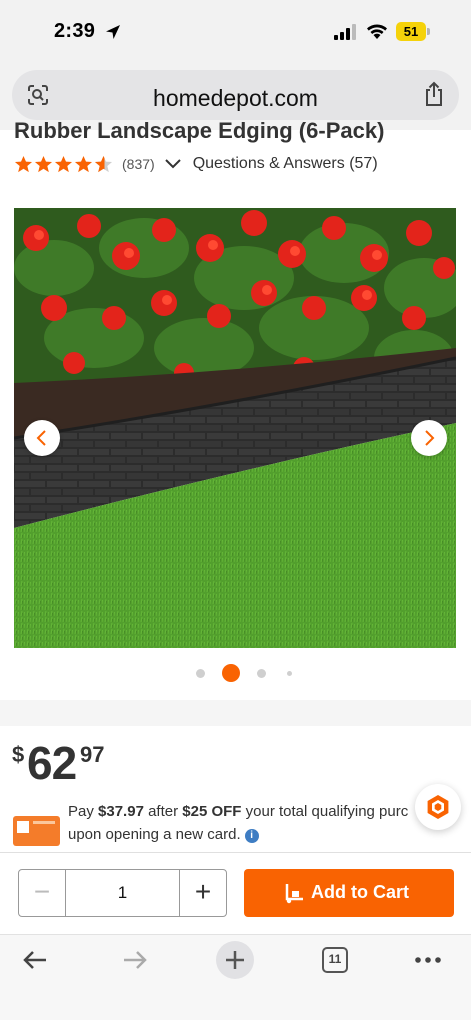 The height and width of the screenshot is (1020, 471). I want to click on increase-quantity-button: +, so click(203, 893).